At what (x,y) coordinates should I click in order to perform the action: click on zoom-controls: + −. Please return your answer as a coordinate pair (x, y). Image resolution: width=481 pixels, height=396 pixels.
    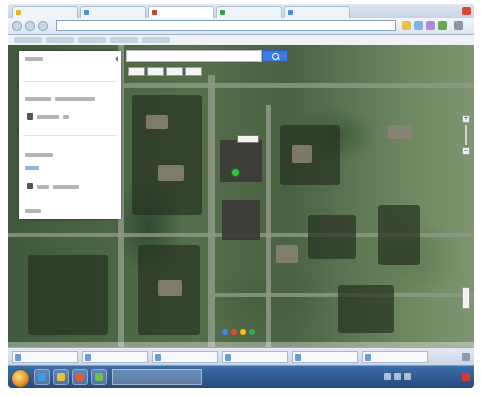
    Looking at the image, I should click on (466, 135).